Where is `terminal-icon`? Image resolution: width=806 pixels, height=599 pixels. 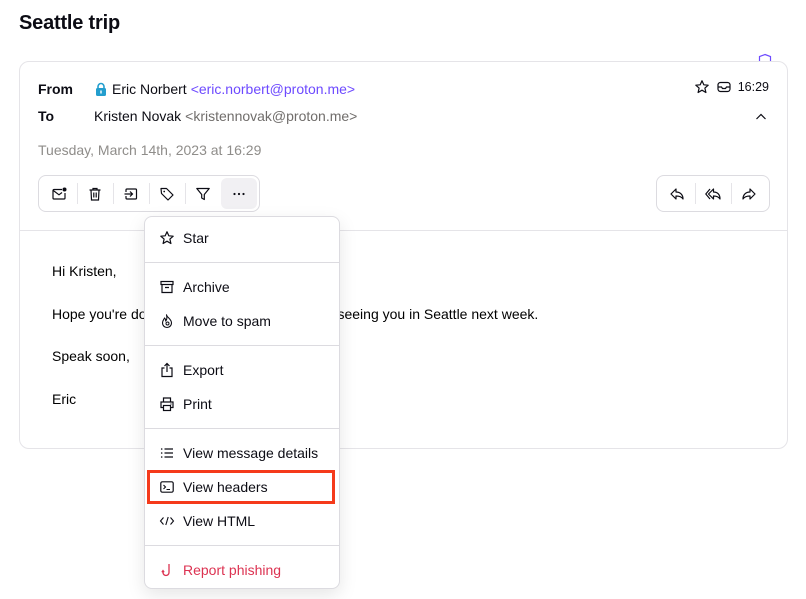
terminal-icon is located at coordinates (167, 487).